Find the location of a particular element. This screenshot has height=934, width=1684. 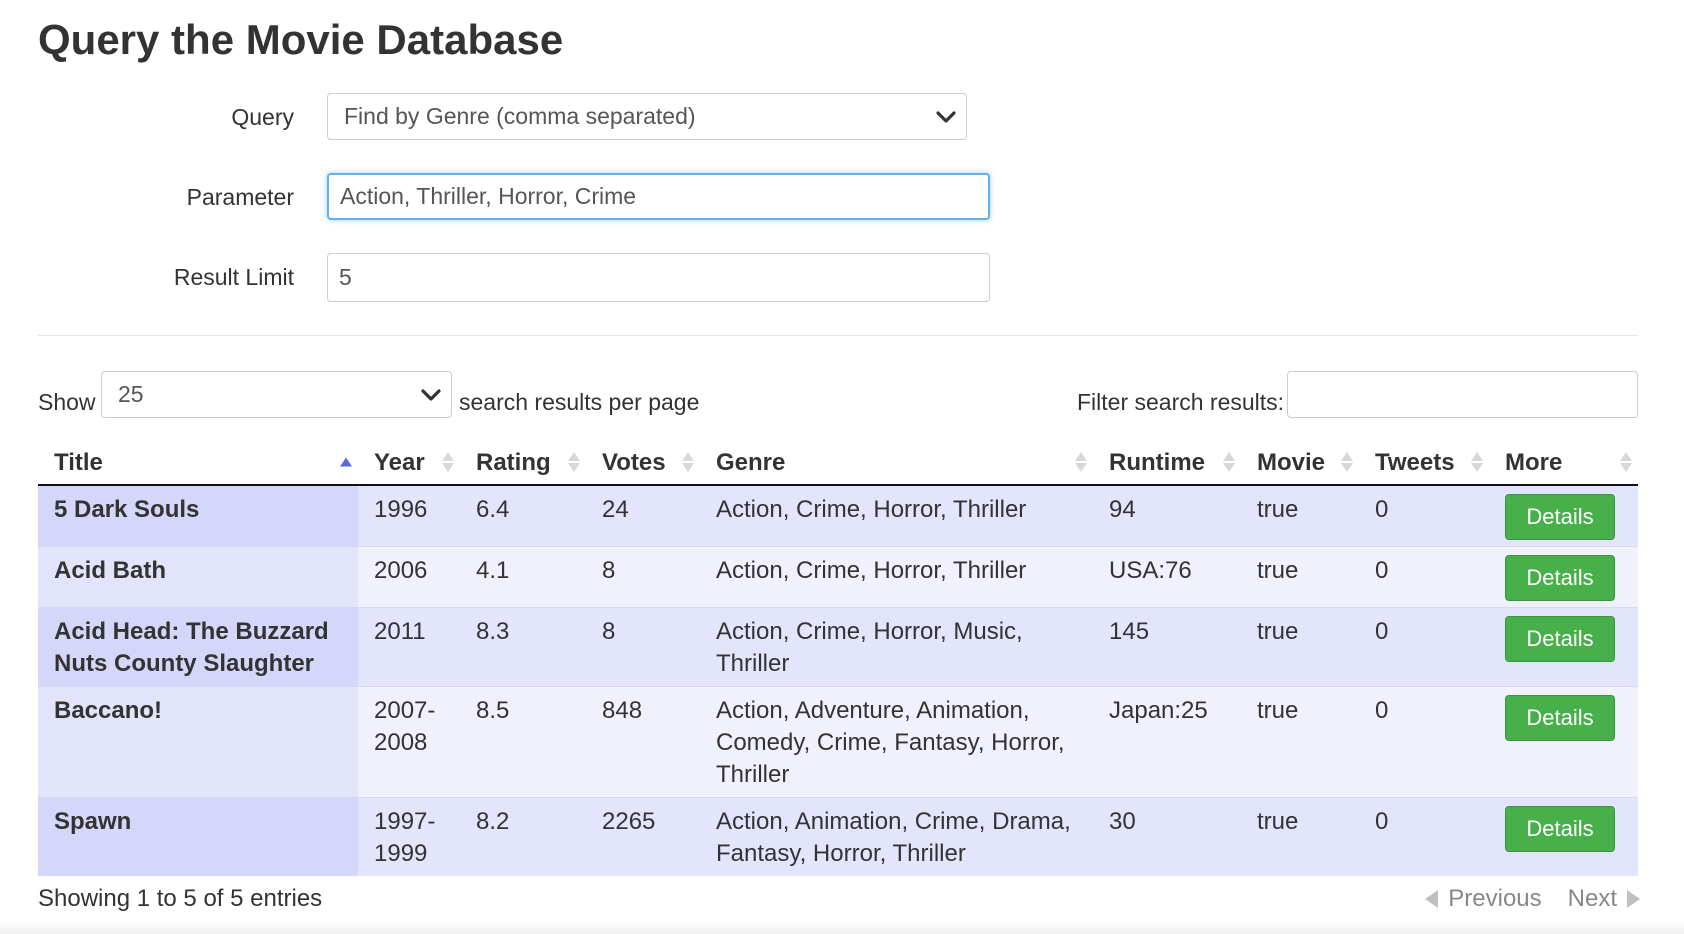

per-page-label: search results per page is located at coordinates (579, 402).